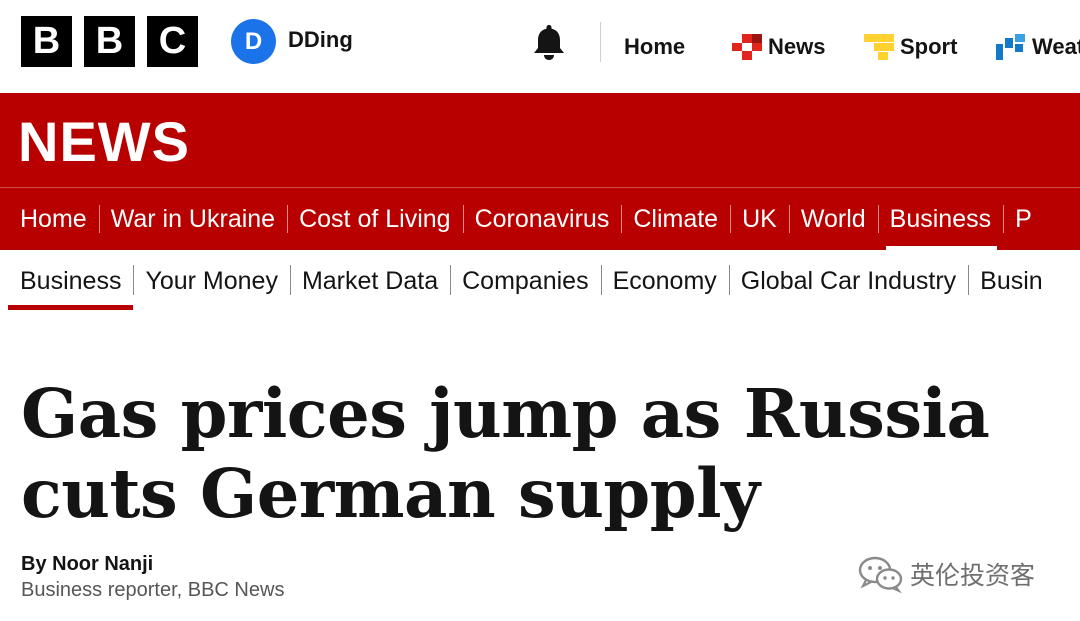  Describe the element at coordinates (172, 41) in the screenshot. I see `logo-letter: C` at that location.